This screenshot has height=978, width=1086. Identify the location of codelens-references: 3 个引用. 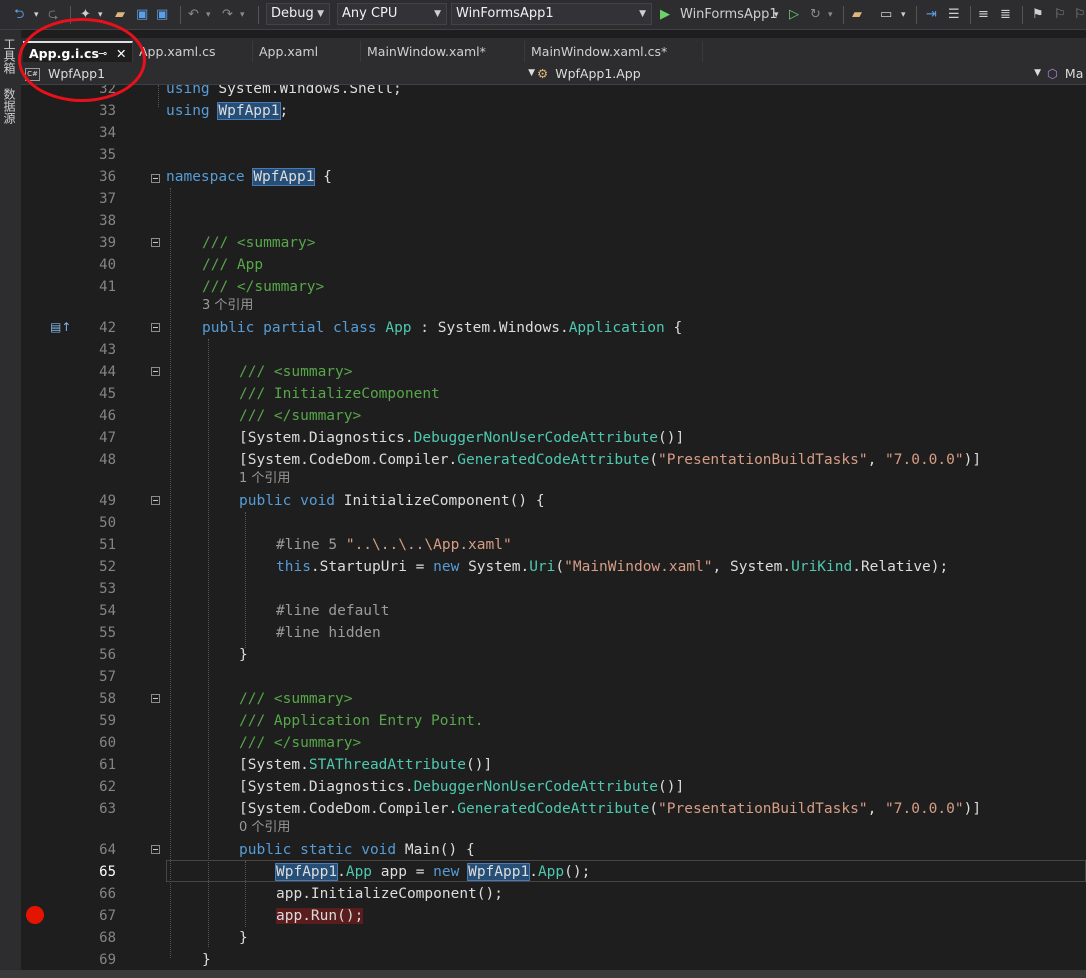
(227, 306).